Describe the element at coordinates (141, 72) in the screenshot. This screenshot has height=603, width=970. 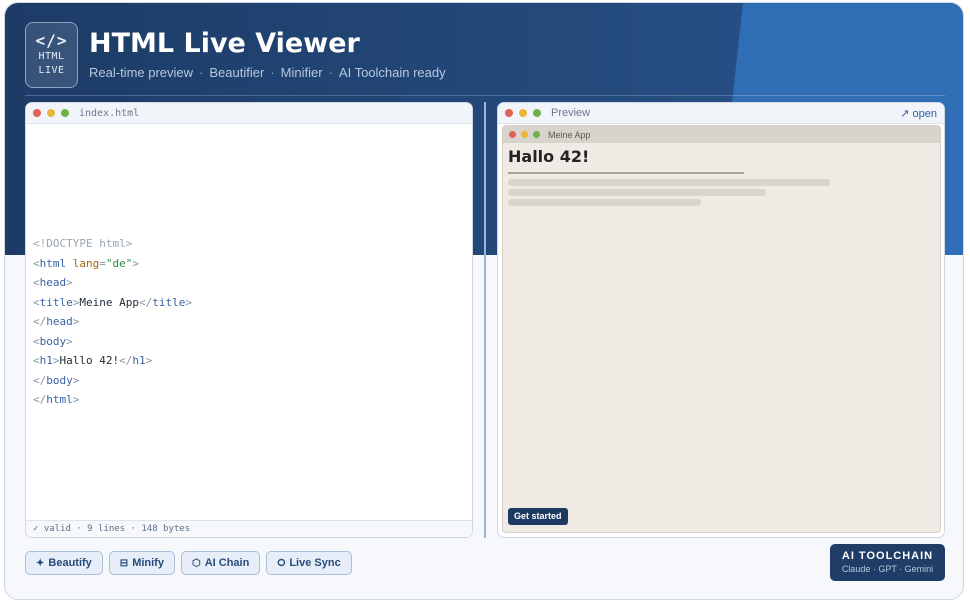
I see `subtitle-item: Real-time preview` at that location.